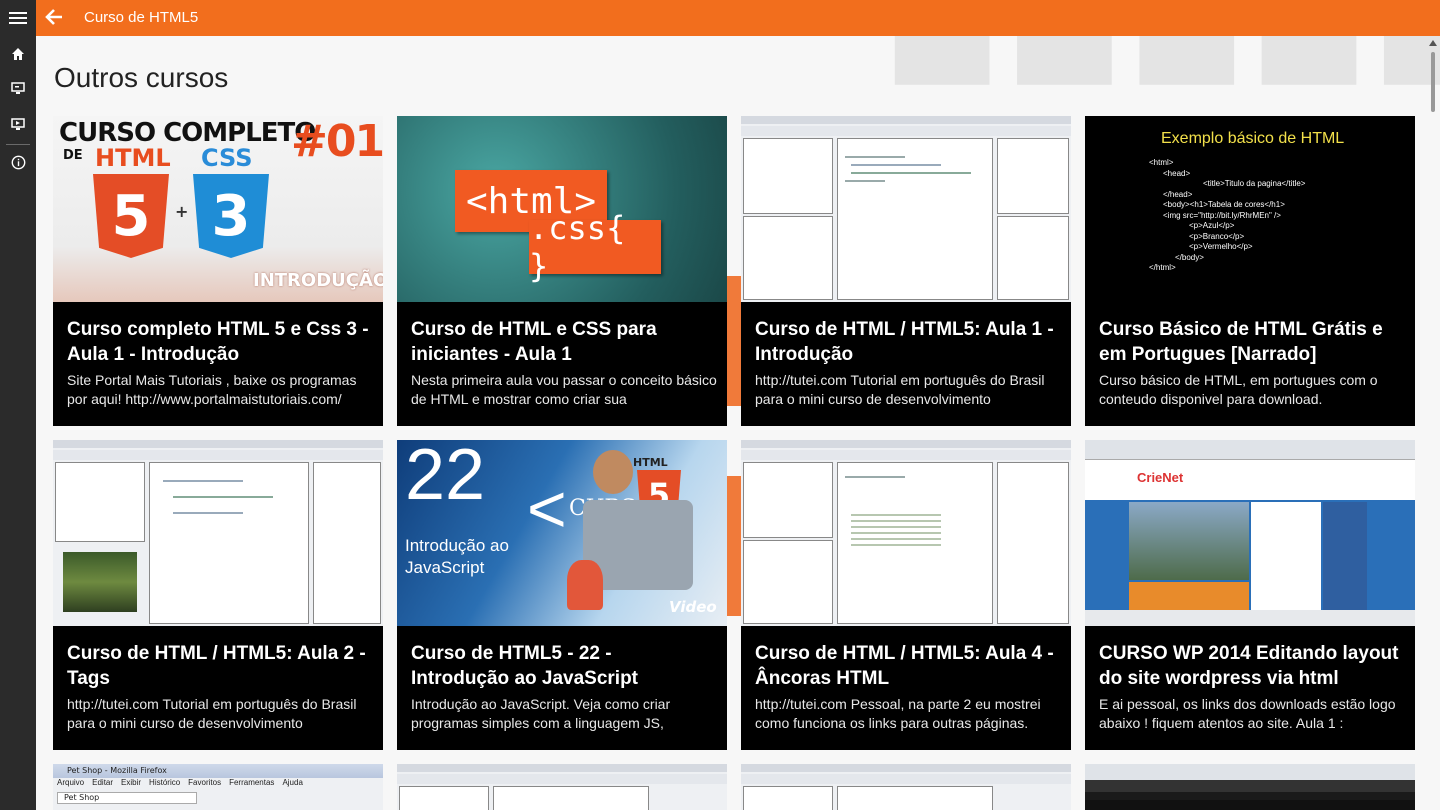  What do you see at coordinates (720, 18) in the screenshot?
I see `app-title-bar: Curso de HTML5` at bounding box center [720, 18].